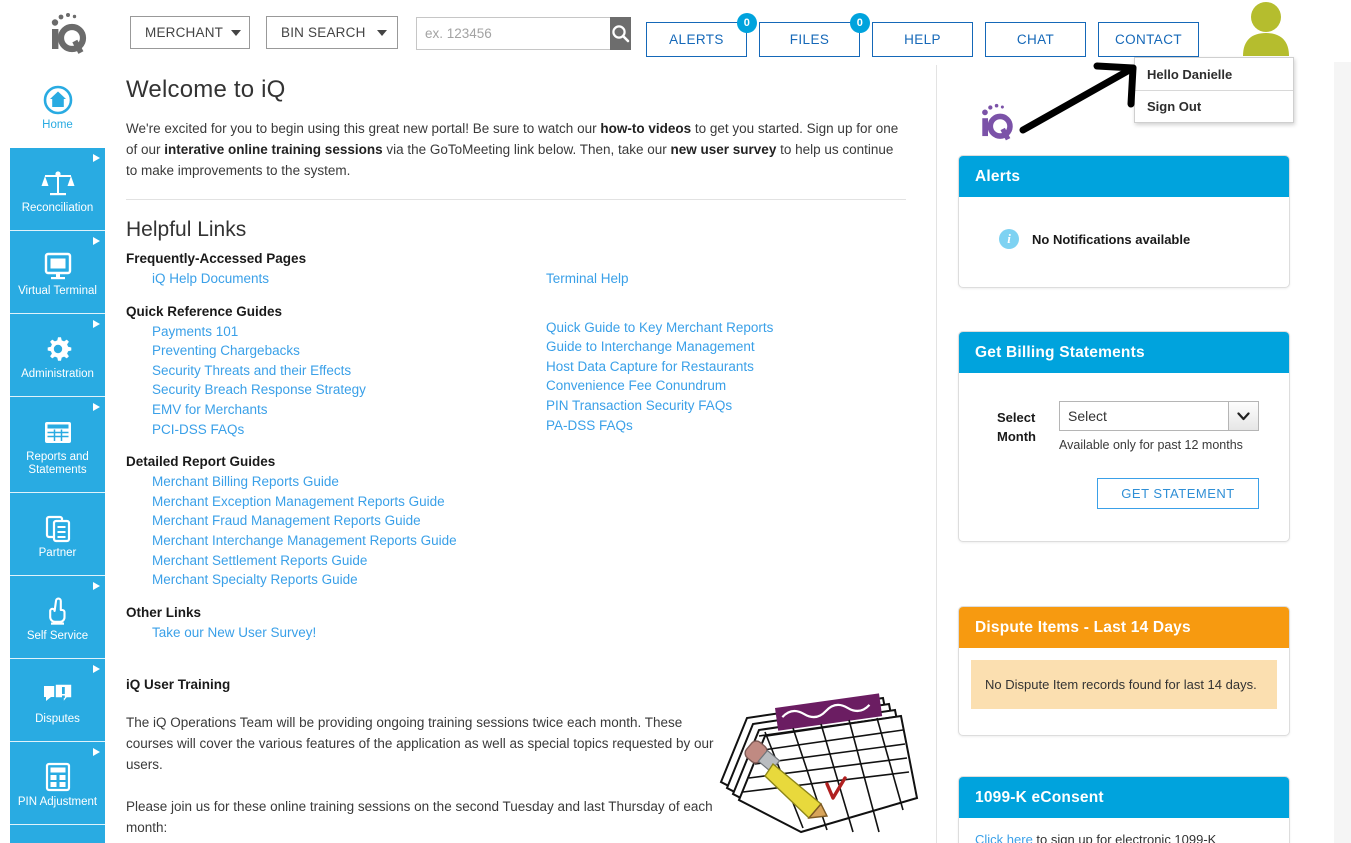  What do you see at coordinates (339, 521) in the screenshot?
I see `link-item: Merchant Fraud Management Reports Guide` at bounding box center [339, 521].